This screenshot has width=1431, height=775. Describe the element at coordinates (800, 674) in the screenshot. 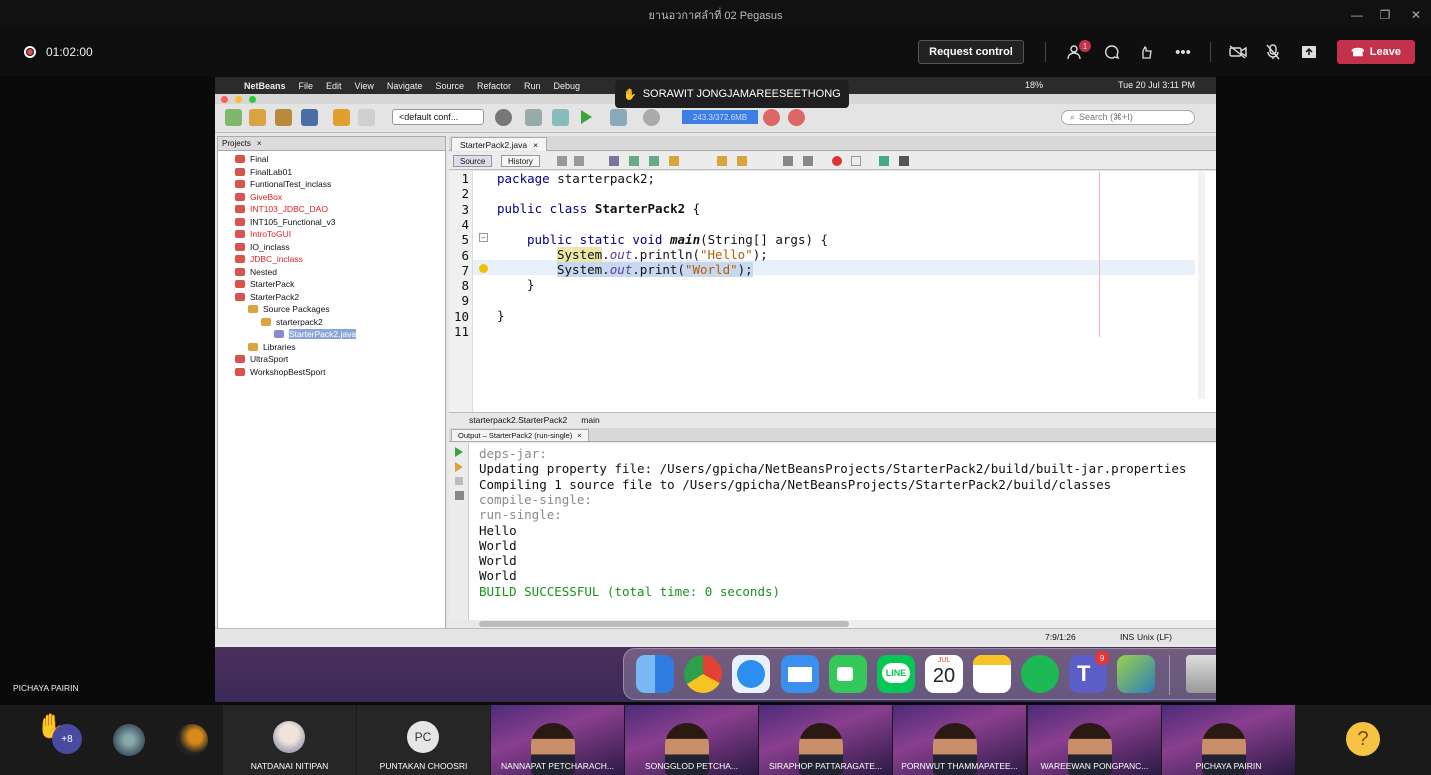

I see `mail-icon` at that location.